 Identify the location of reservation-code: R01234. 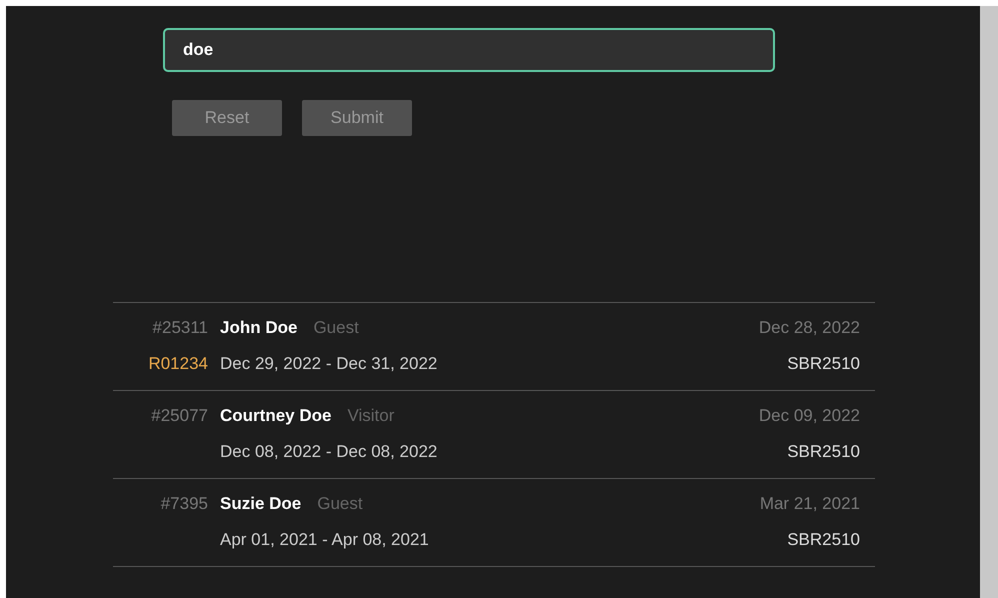
(178, 364).